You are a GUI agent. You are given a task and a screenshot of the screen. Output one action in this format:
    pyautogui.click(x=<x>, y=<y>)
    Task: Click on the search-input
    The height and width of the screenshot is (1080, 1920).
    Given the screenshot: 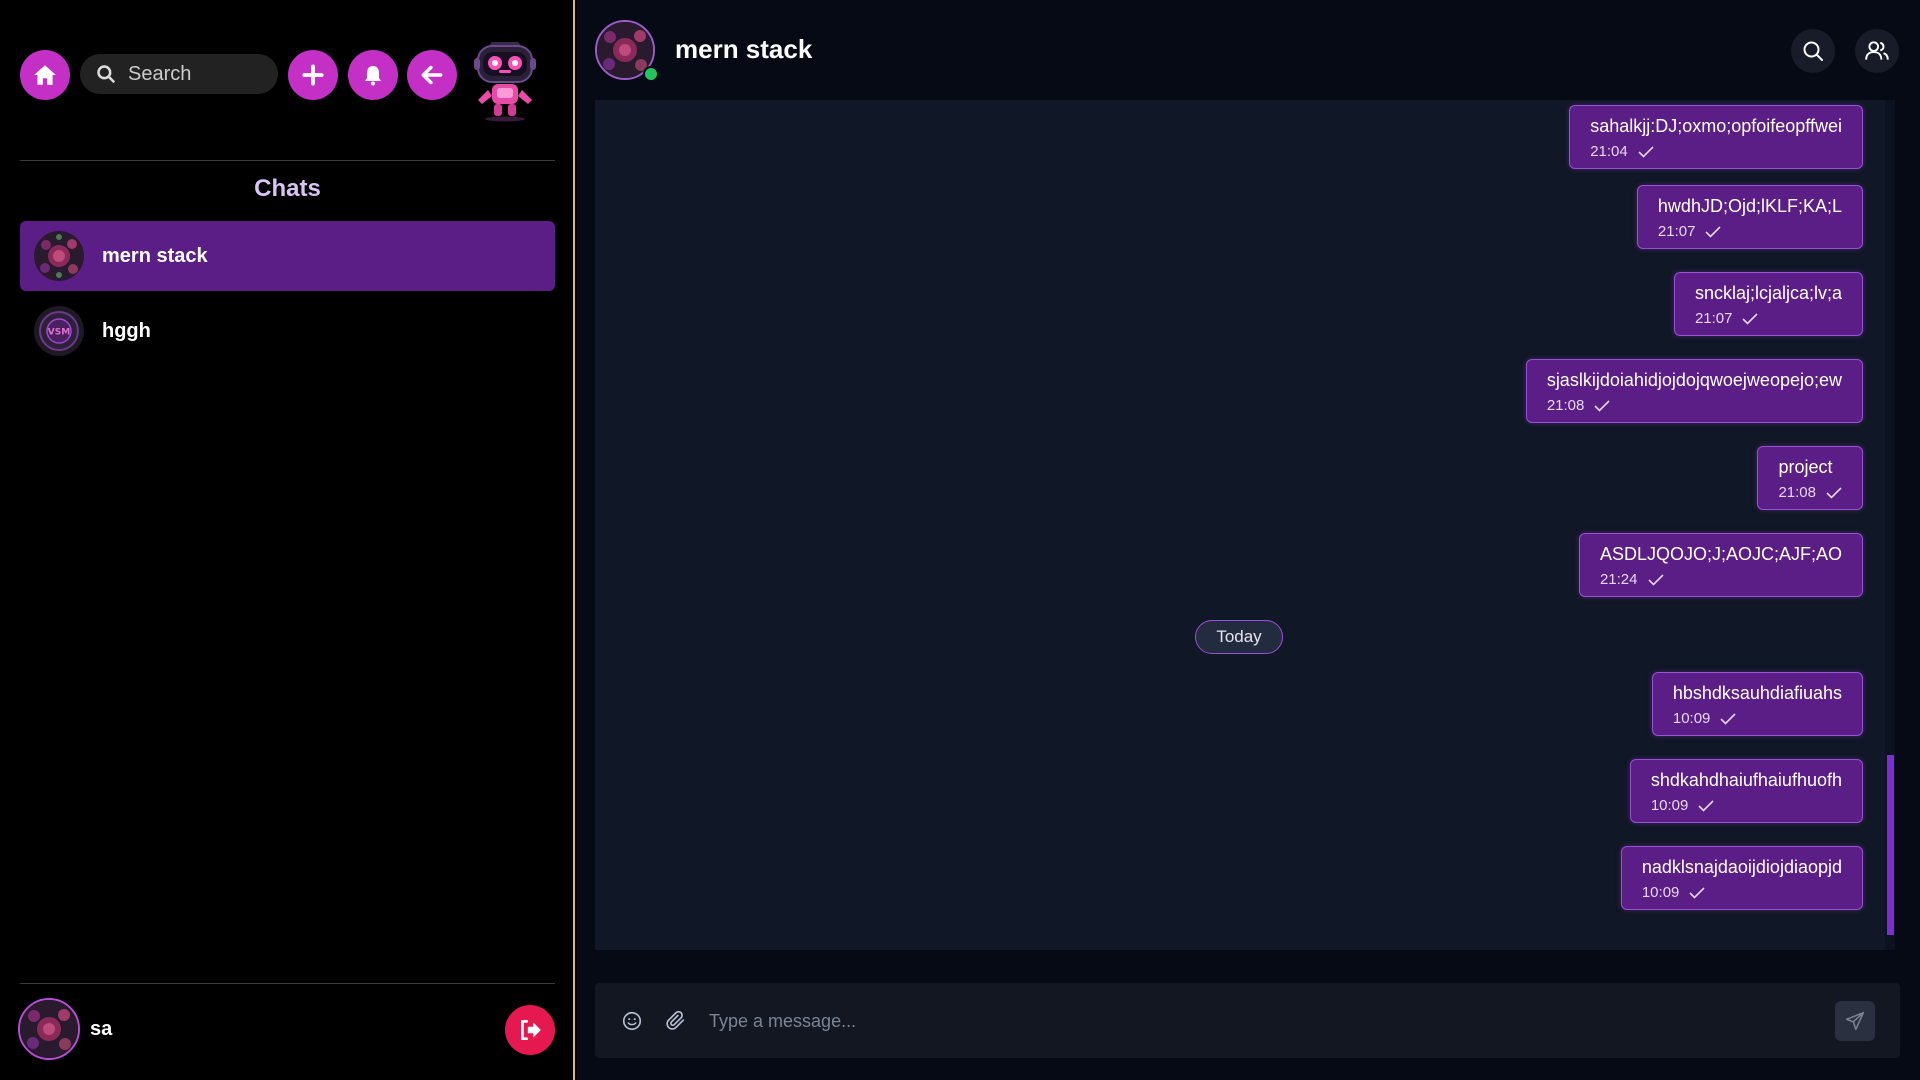 What is the action you would take?
    pyautogui.click(x=198, y=74)
    